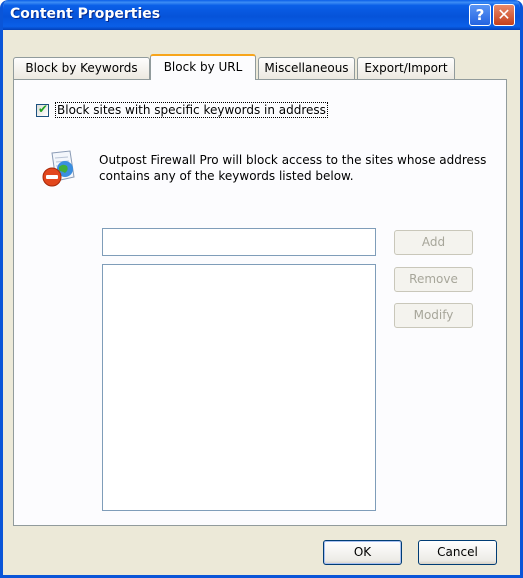 Image resolution: width=523 pixels, height=578 pixels. Describe the element at coordinates (239, 242) in the screenshot. I see `url-keyword-input` at that location.